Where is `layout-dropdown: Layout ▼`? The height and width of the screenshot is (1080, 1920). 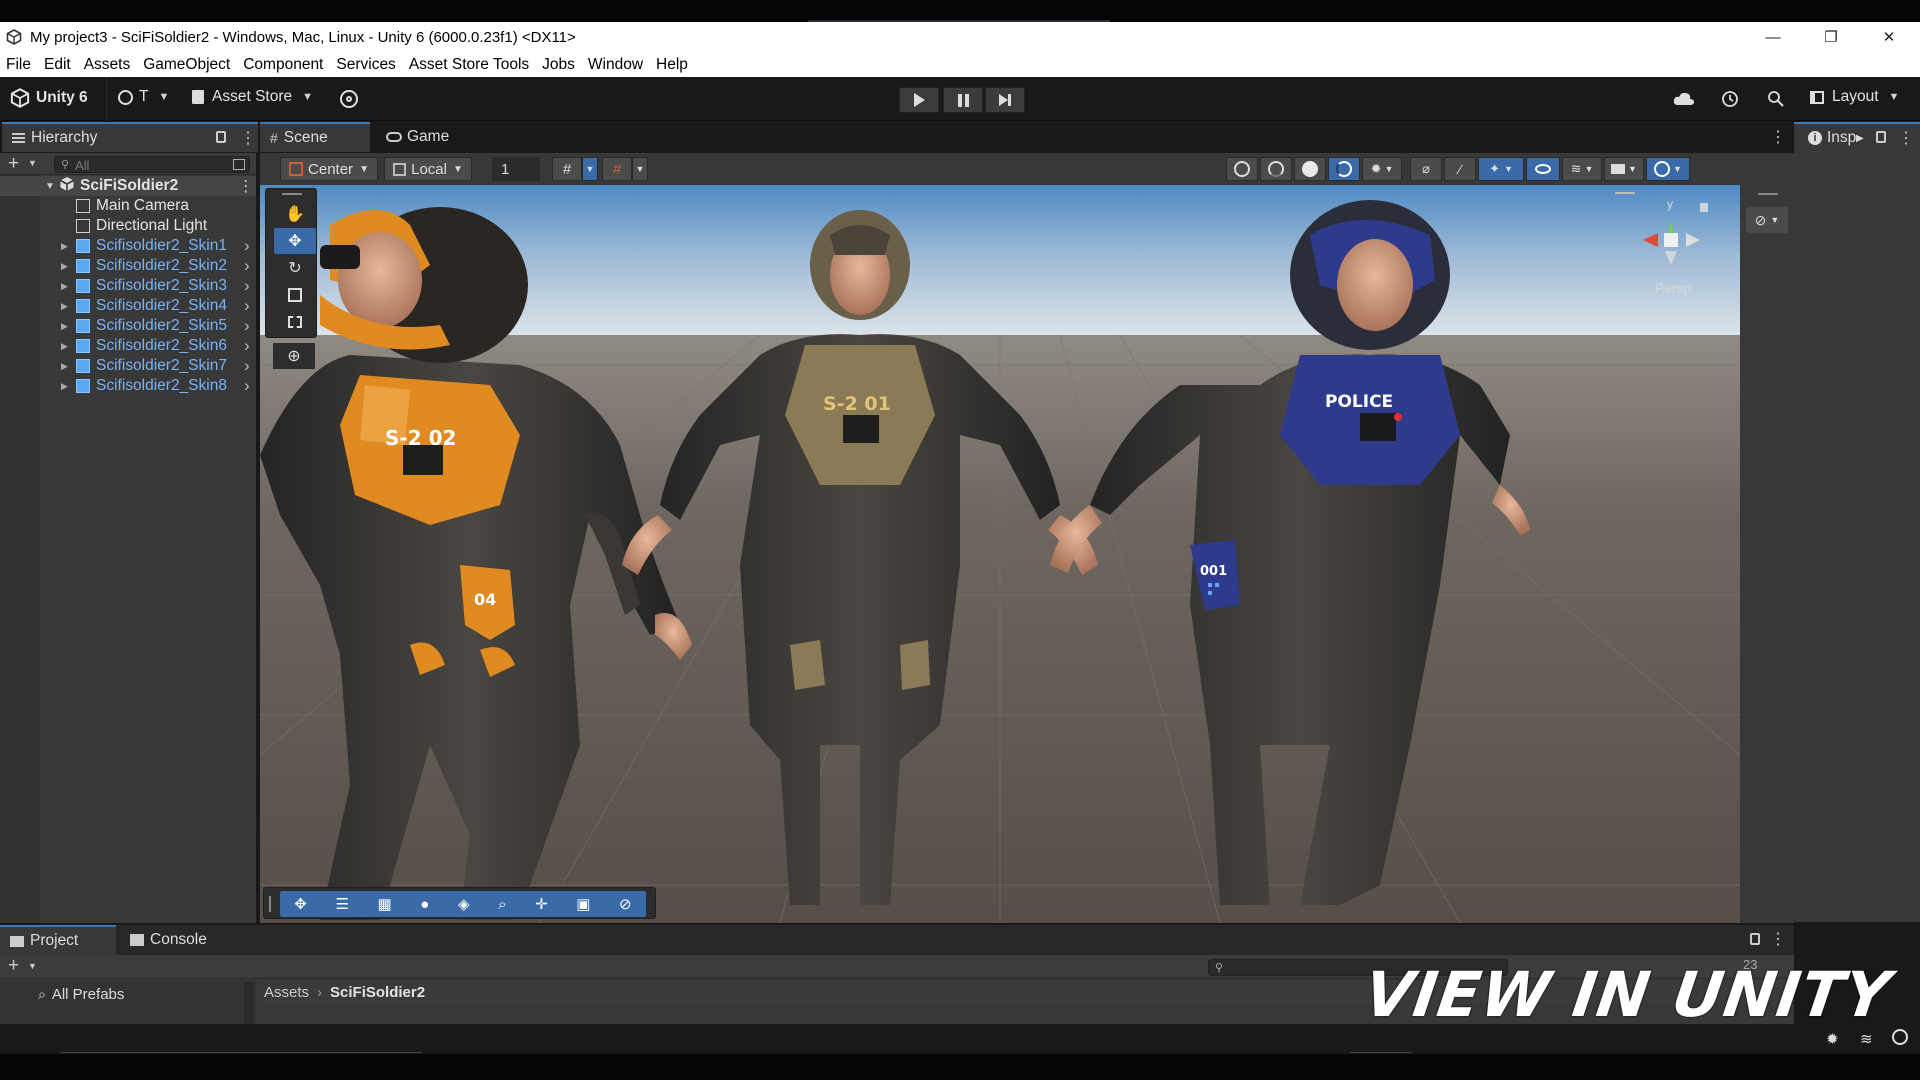
layout-dropdown: Layout ▼ is located at coordinates (1854, 97).